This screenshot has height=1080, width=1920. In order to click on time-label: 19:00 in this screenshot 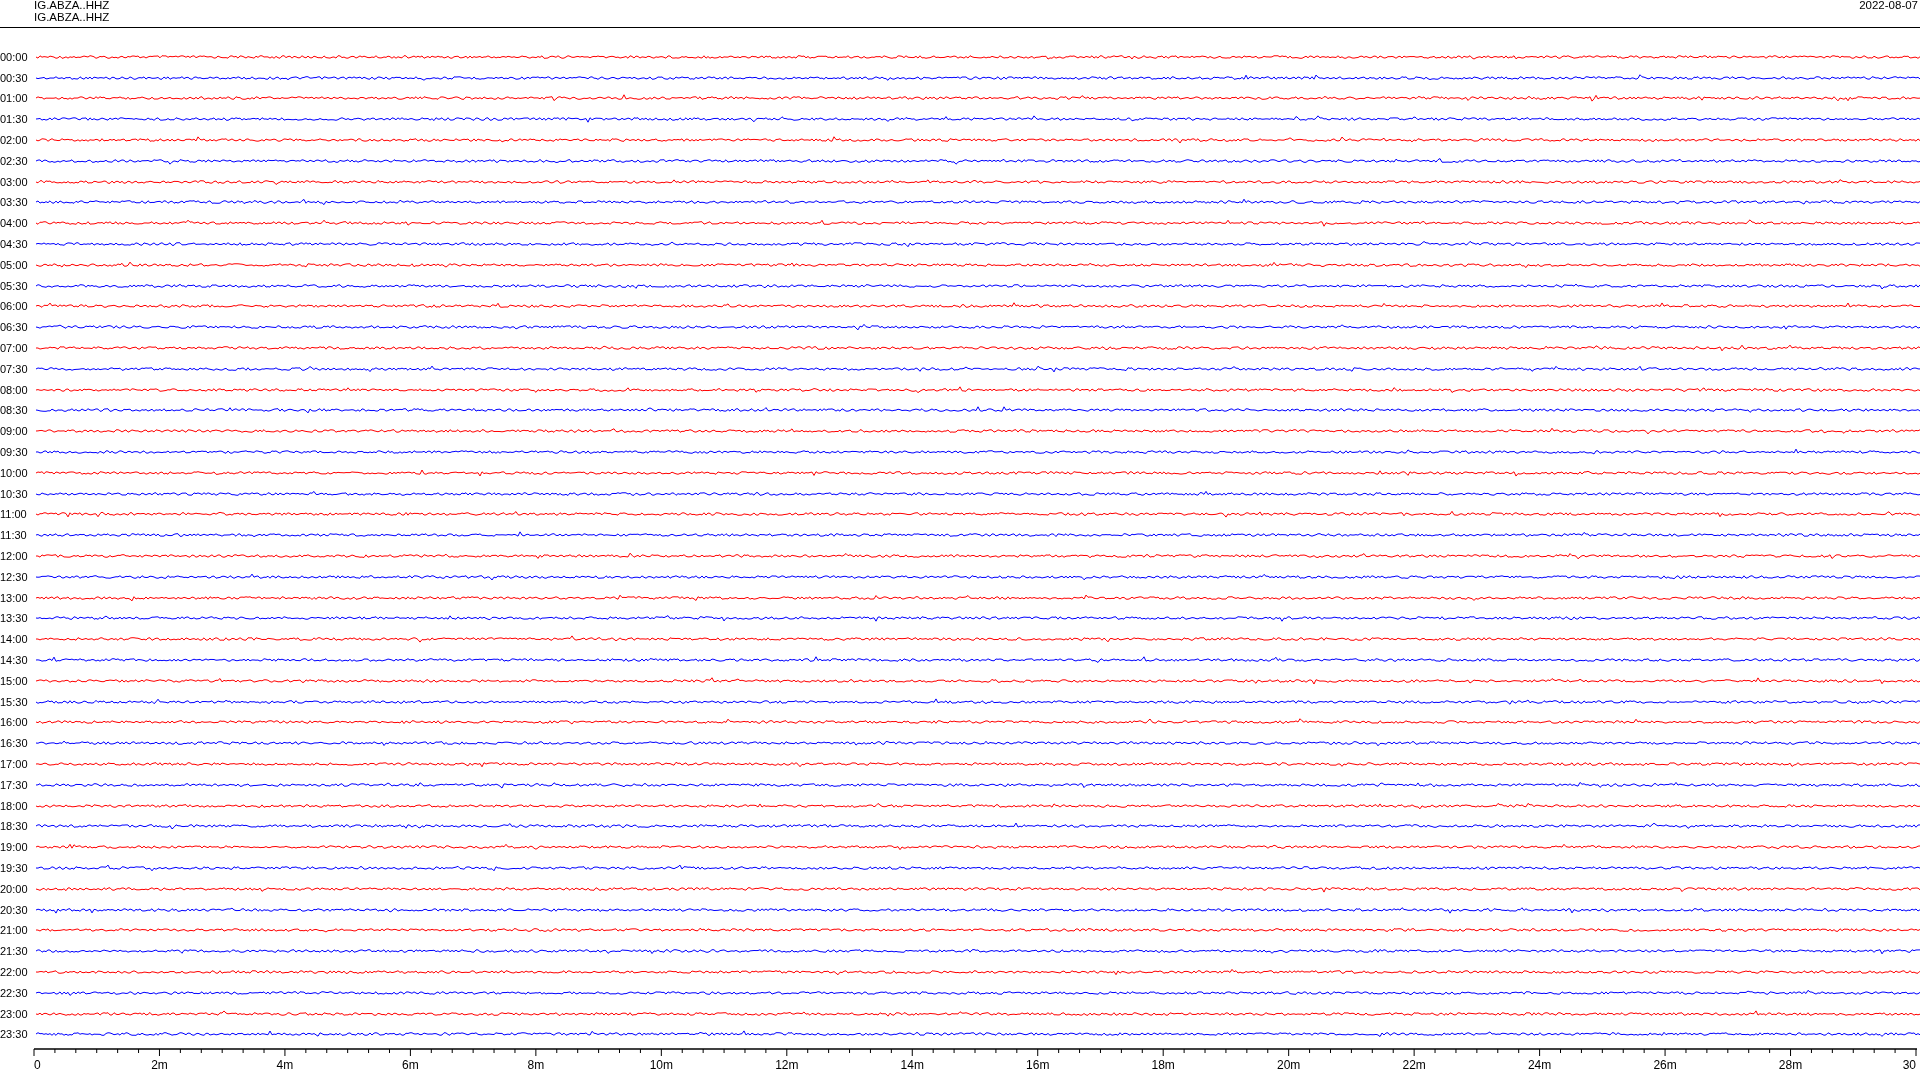, I will do `click(14, 847)`.